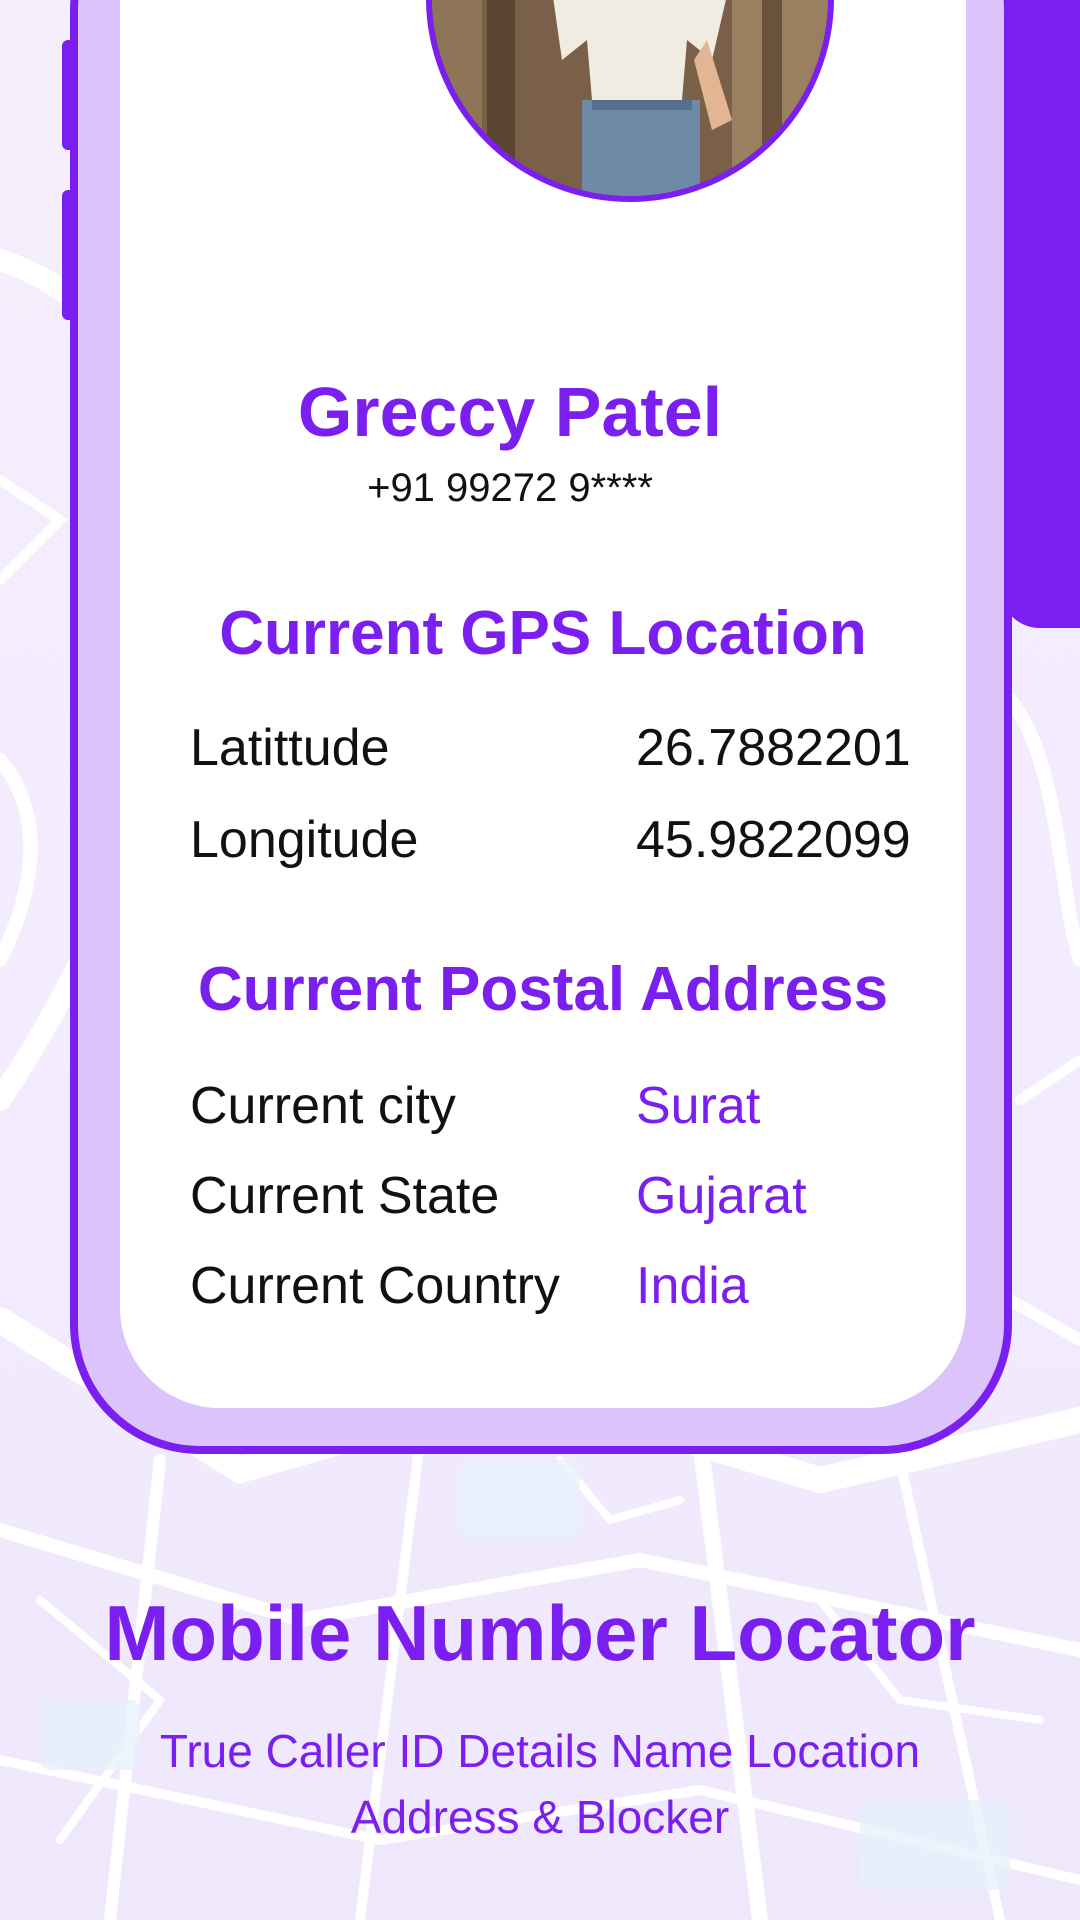 This screenshot has width=1080, height=1920. What do you see at coordinates (543, 633) in the screenshot?
I see `gps-section-title: Current GPS Location` at bounding box center [543, 633].